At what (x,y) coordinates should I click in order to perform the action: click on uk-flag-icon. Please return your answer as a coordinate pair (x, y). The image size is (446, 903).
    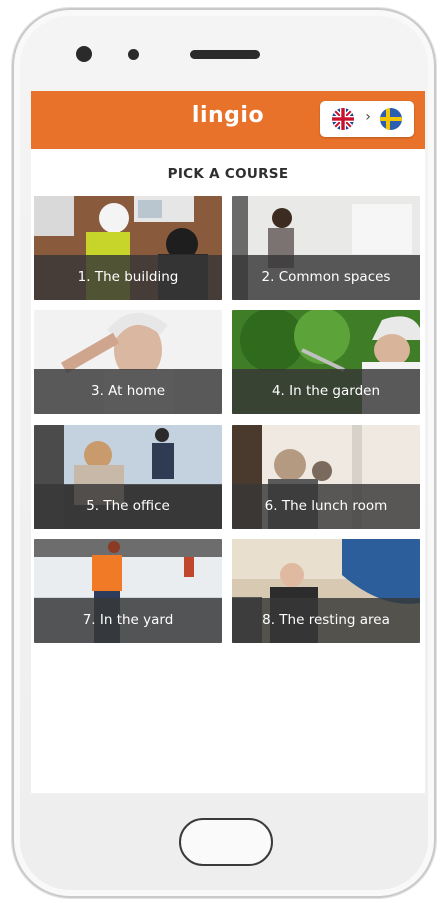
    Looking at the image, I should click on (343, 119).